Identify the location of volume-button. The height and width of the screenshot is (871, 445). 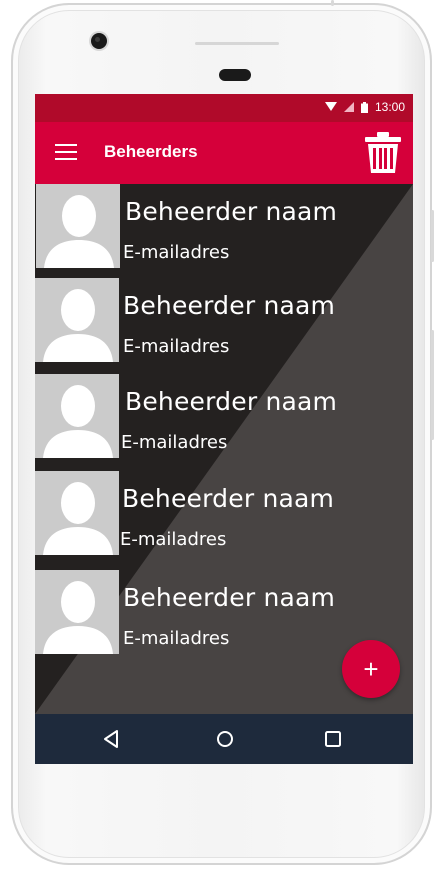
(432, 385).